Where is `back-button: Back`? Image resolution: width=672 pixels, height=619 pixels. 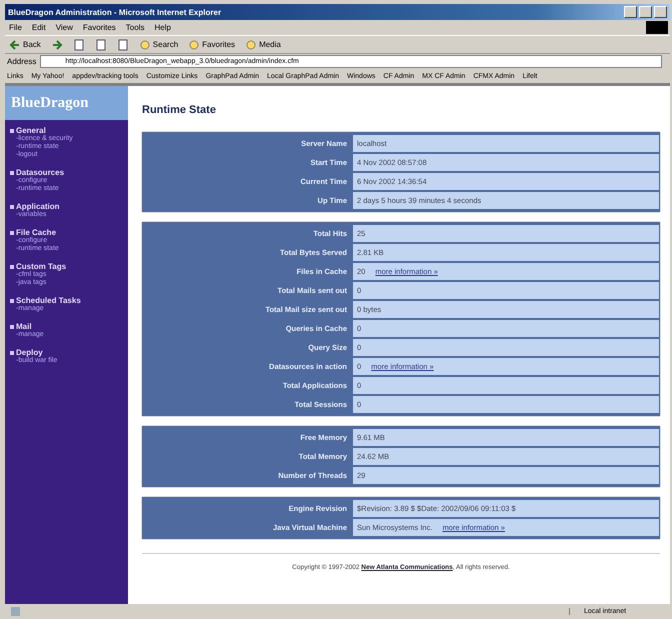 back-button: Back is located at coordinates (25, 45).